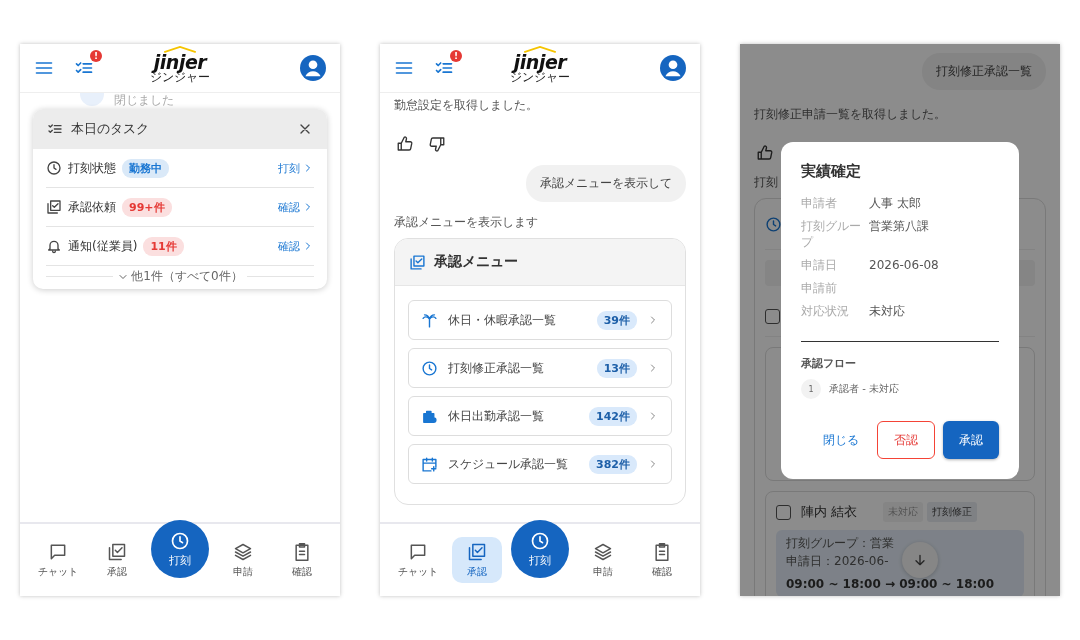 This screenshot has height=640, width=1080. Describe the element at coordinates (850, 114) in the screenshot. I see `bot-message: 打刻修正申請一覧を取得しました。` at that location.